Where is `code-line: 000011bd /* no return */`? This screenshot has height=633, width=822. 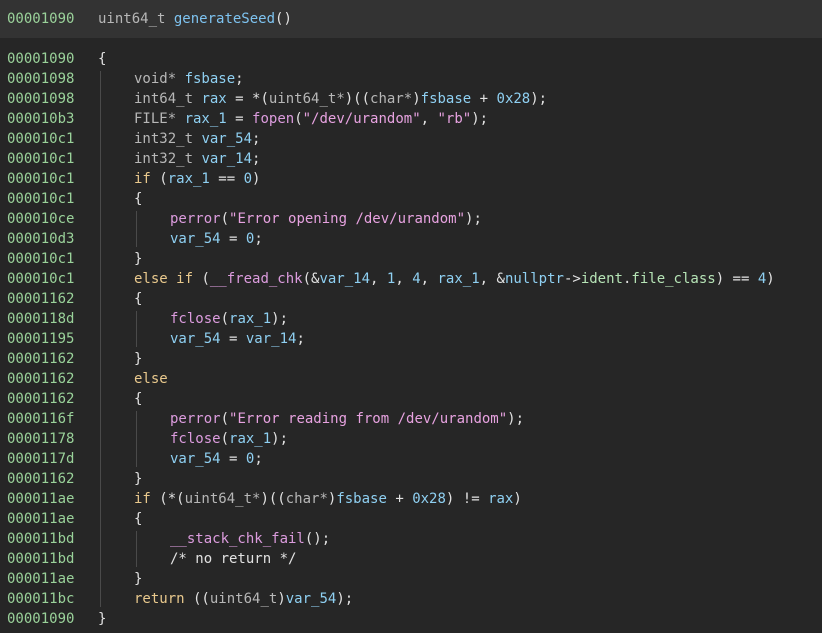 code-line: 000011bd /* no return */ is located at coordinates (411, 559).